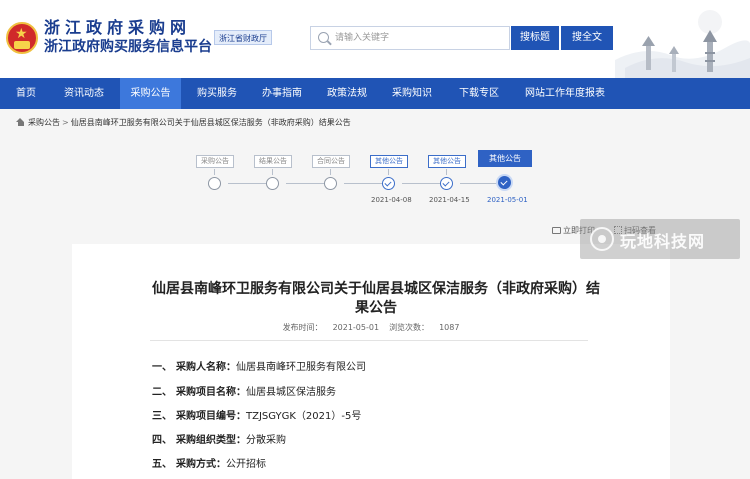  What do you see at coordinates (243, 37) in the screenshot?
I see `department-badge: 浙江省财政厅` at bounding box center [243, 37].